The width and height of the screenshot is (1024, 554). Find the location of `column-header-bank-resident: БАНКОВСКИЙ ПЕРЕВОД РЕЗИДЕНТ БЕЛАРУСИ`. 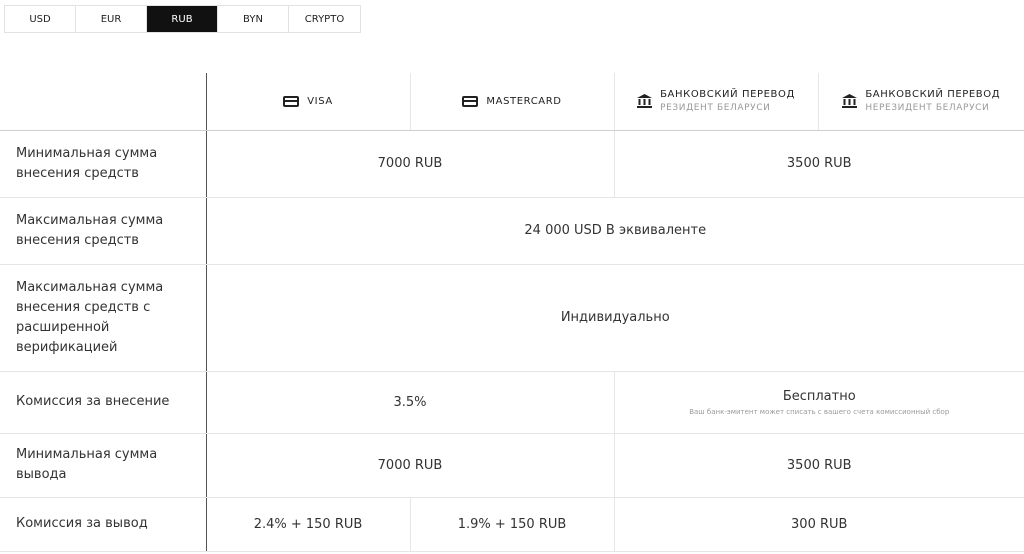

column-header-bank-resident: БАНКОВСКИЙ ПЕРЕВОД РЕЗИДЕНТ БЕЛАРУСИ is located at coordinates (715, 102).